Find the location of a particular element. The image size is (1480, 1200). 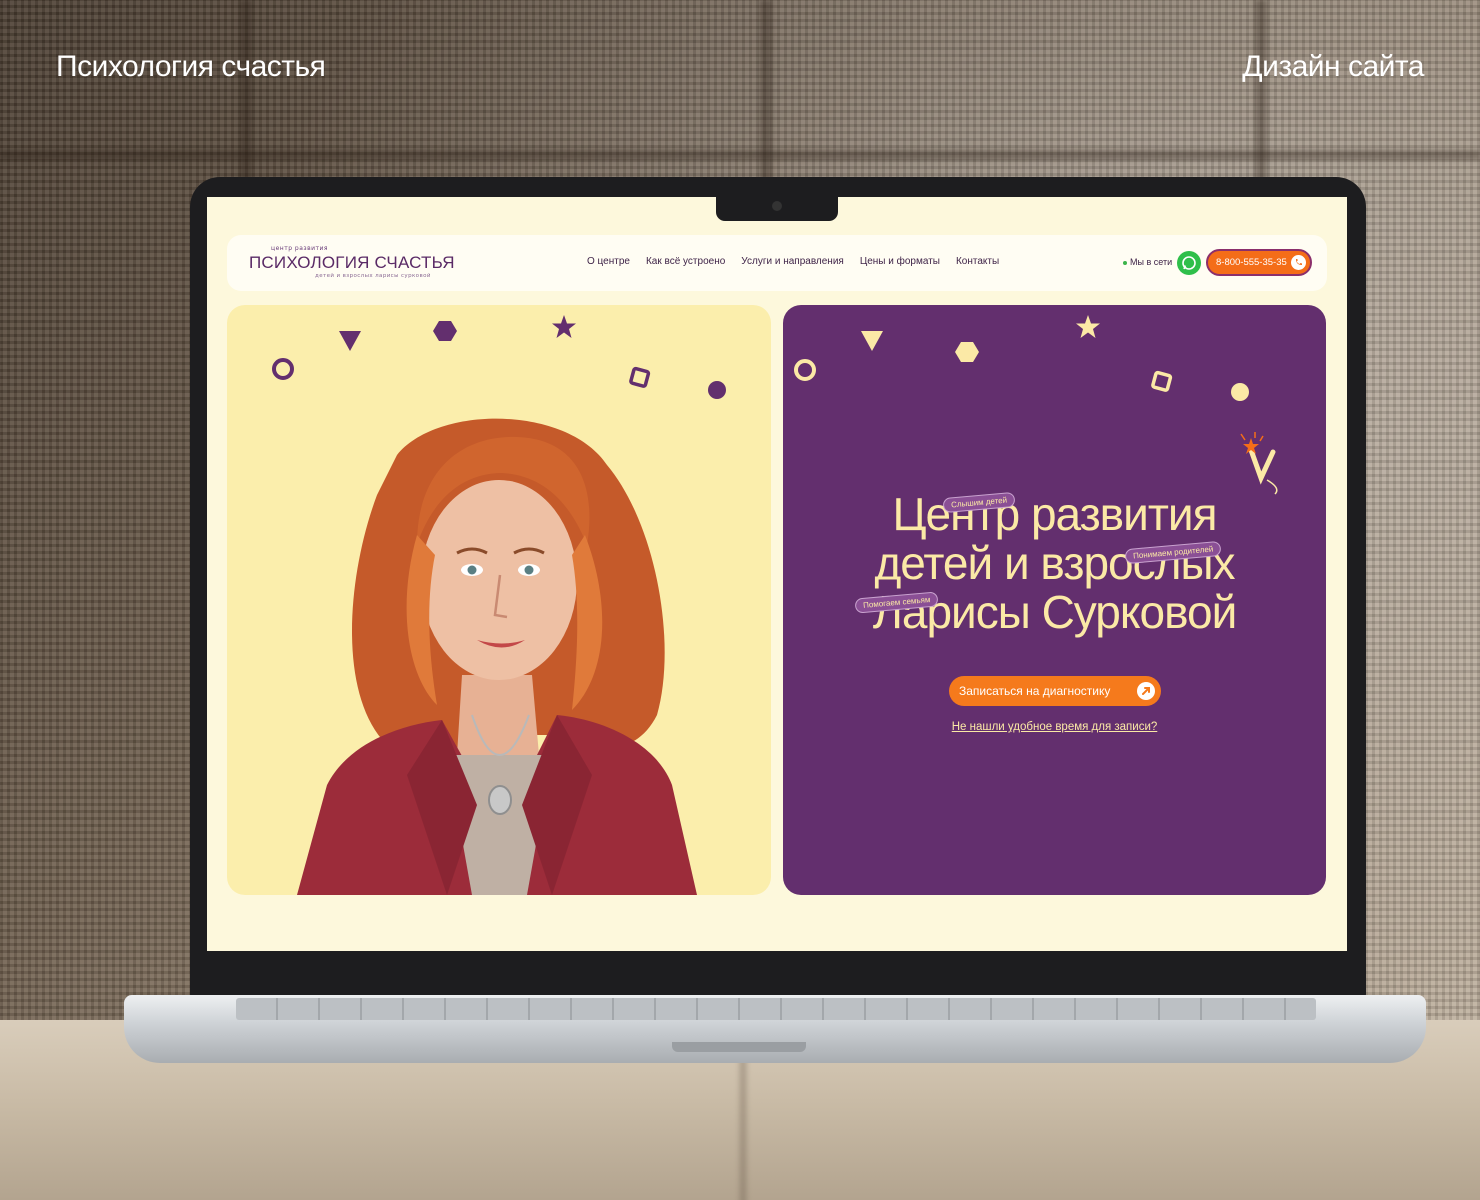

presentation-title: Психология счастья is located at coordinates (191, 66).